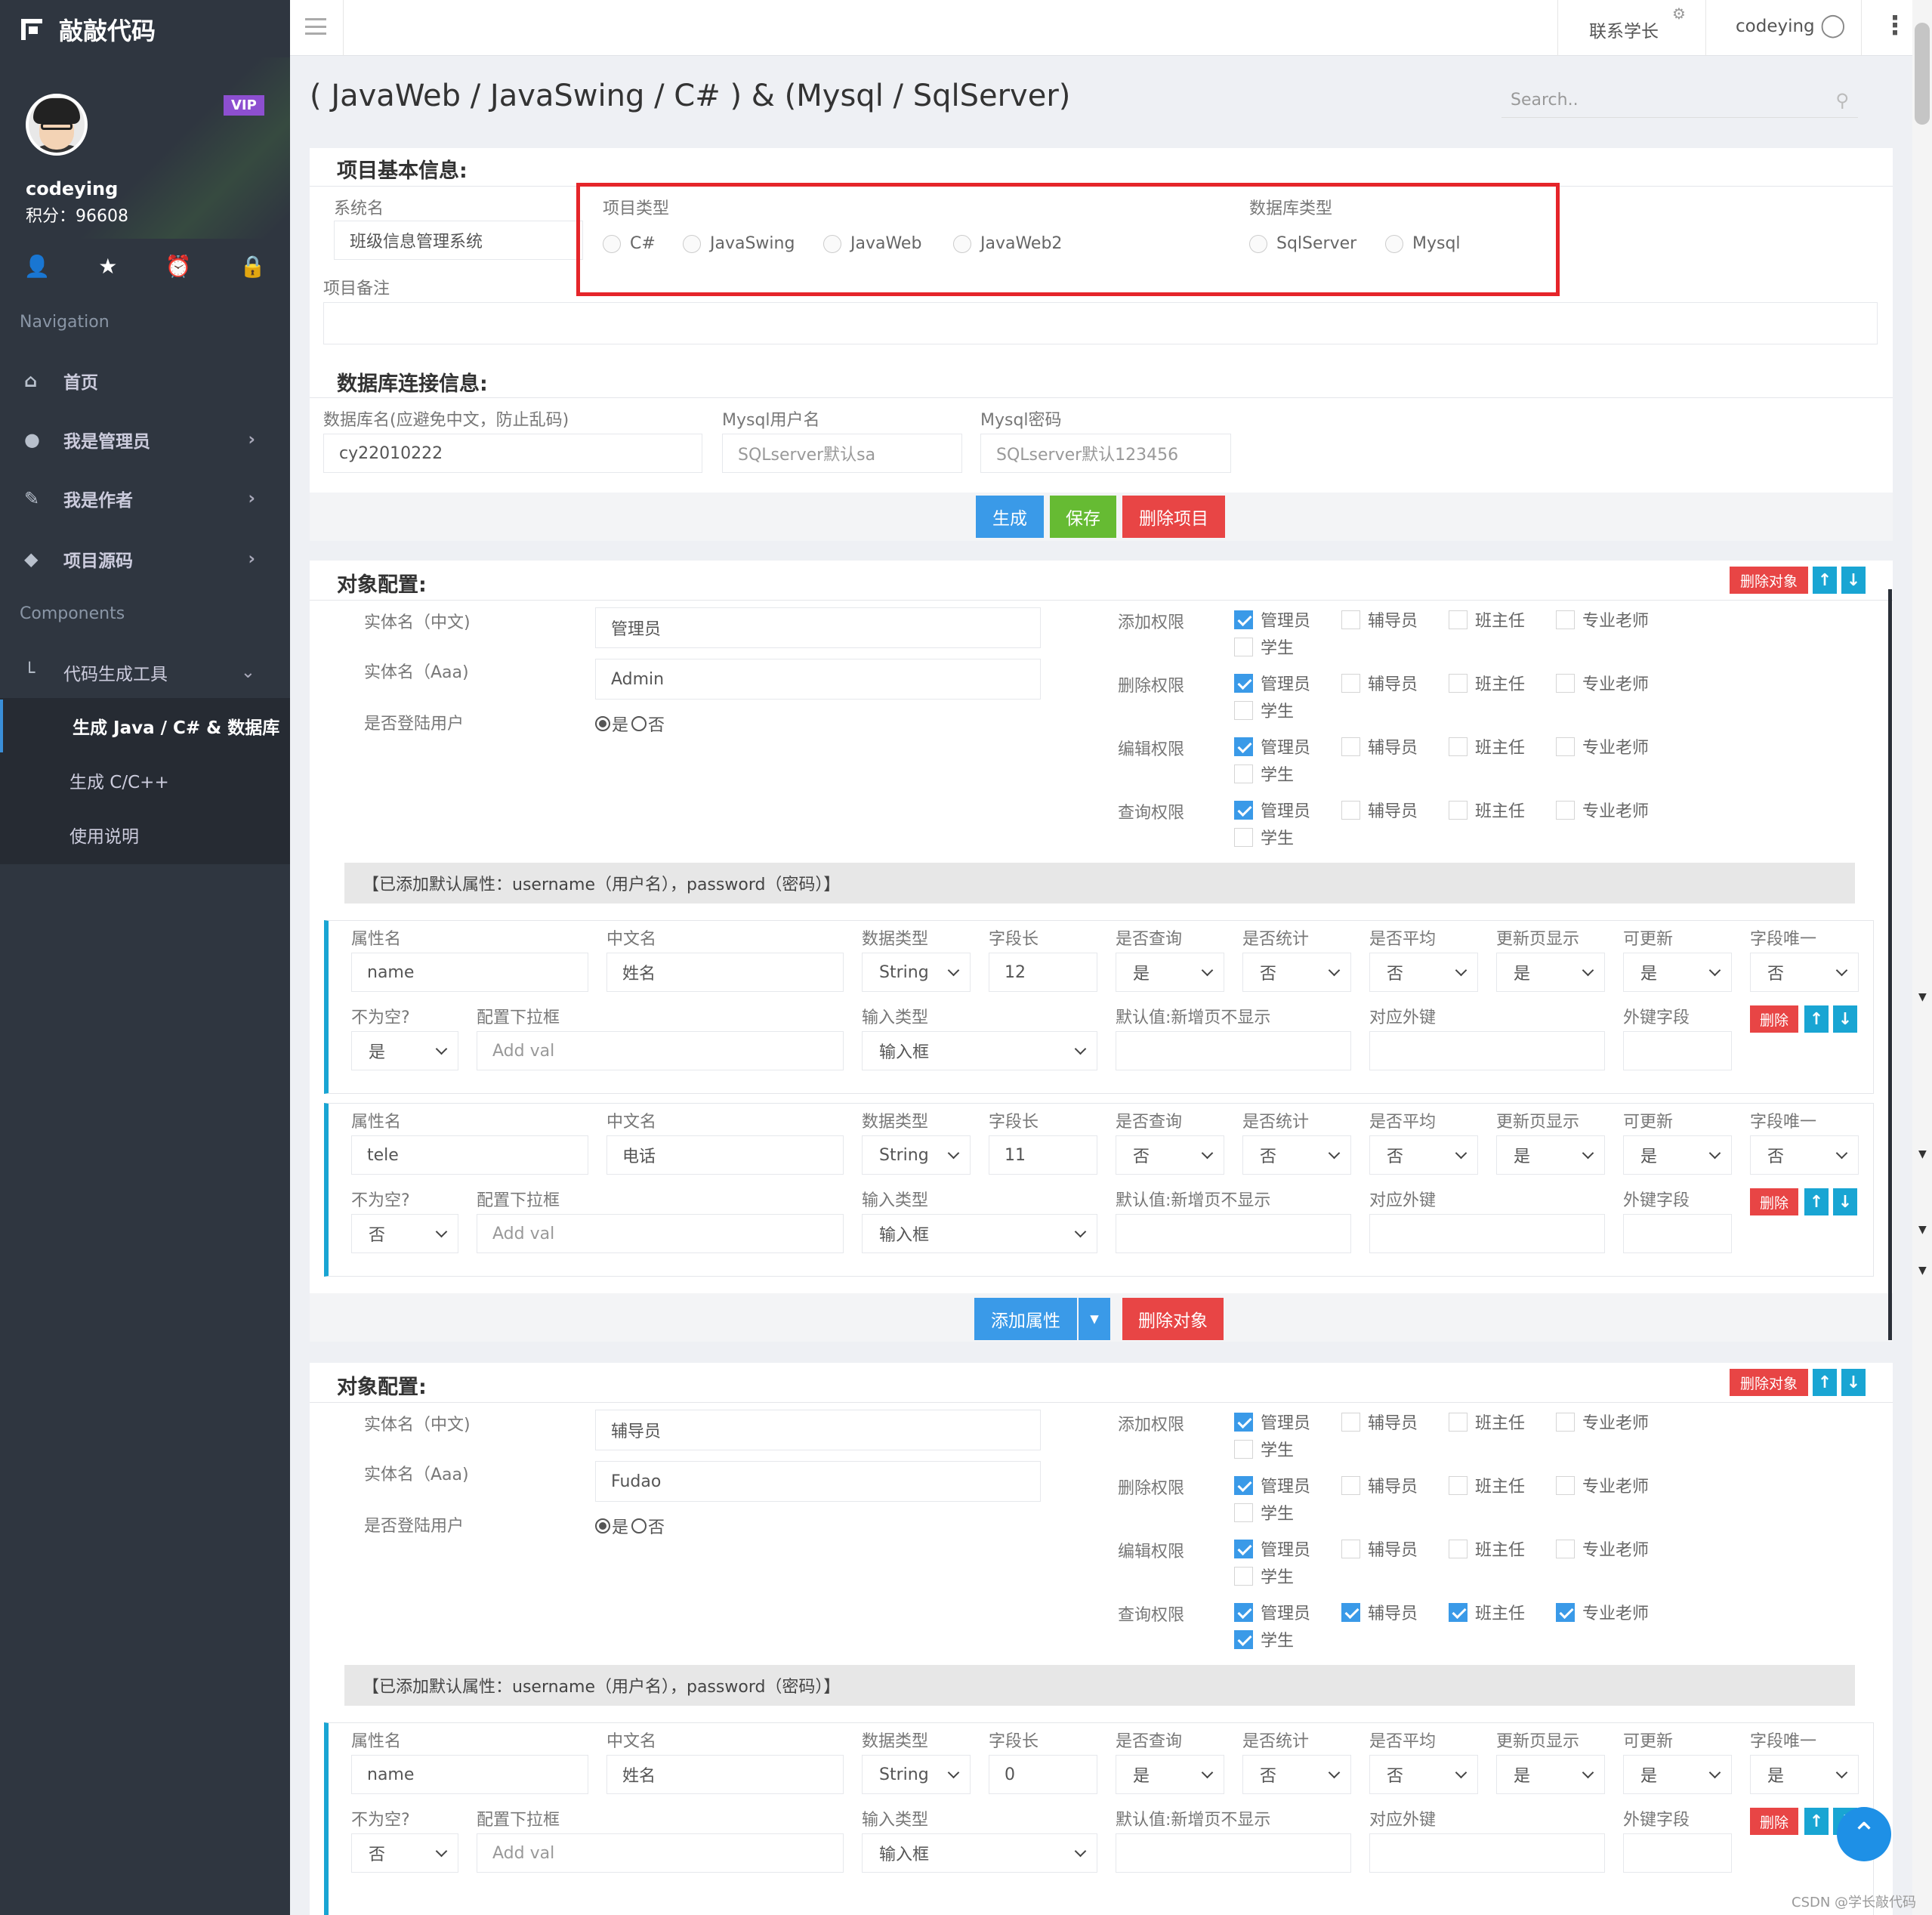 Image resolution: width=1932 pixels, height=1915 pixels. Describe the element at coordinates (89, 30) in the screenshot. I see `app-logo: 敲敲代码` at that location.